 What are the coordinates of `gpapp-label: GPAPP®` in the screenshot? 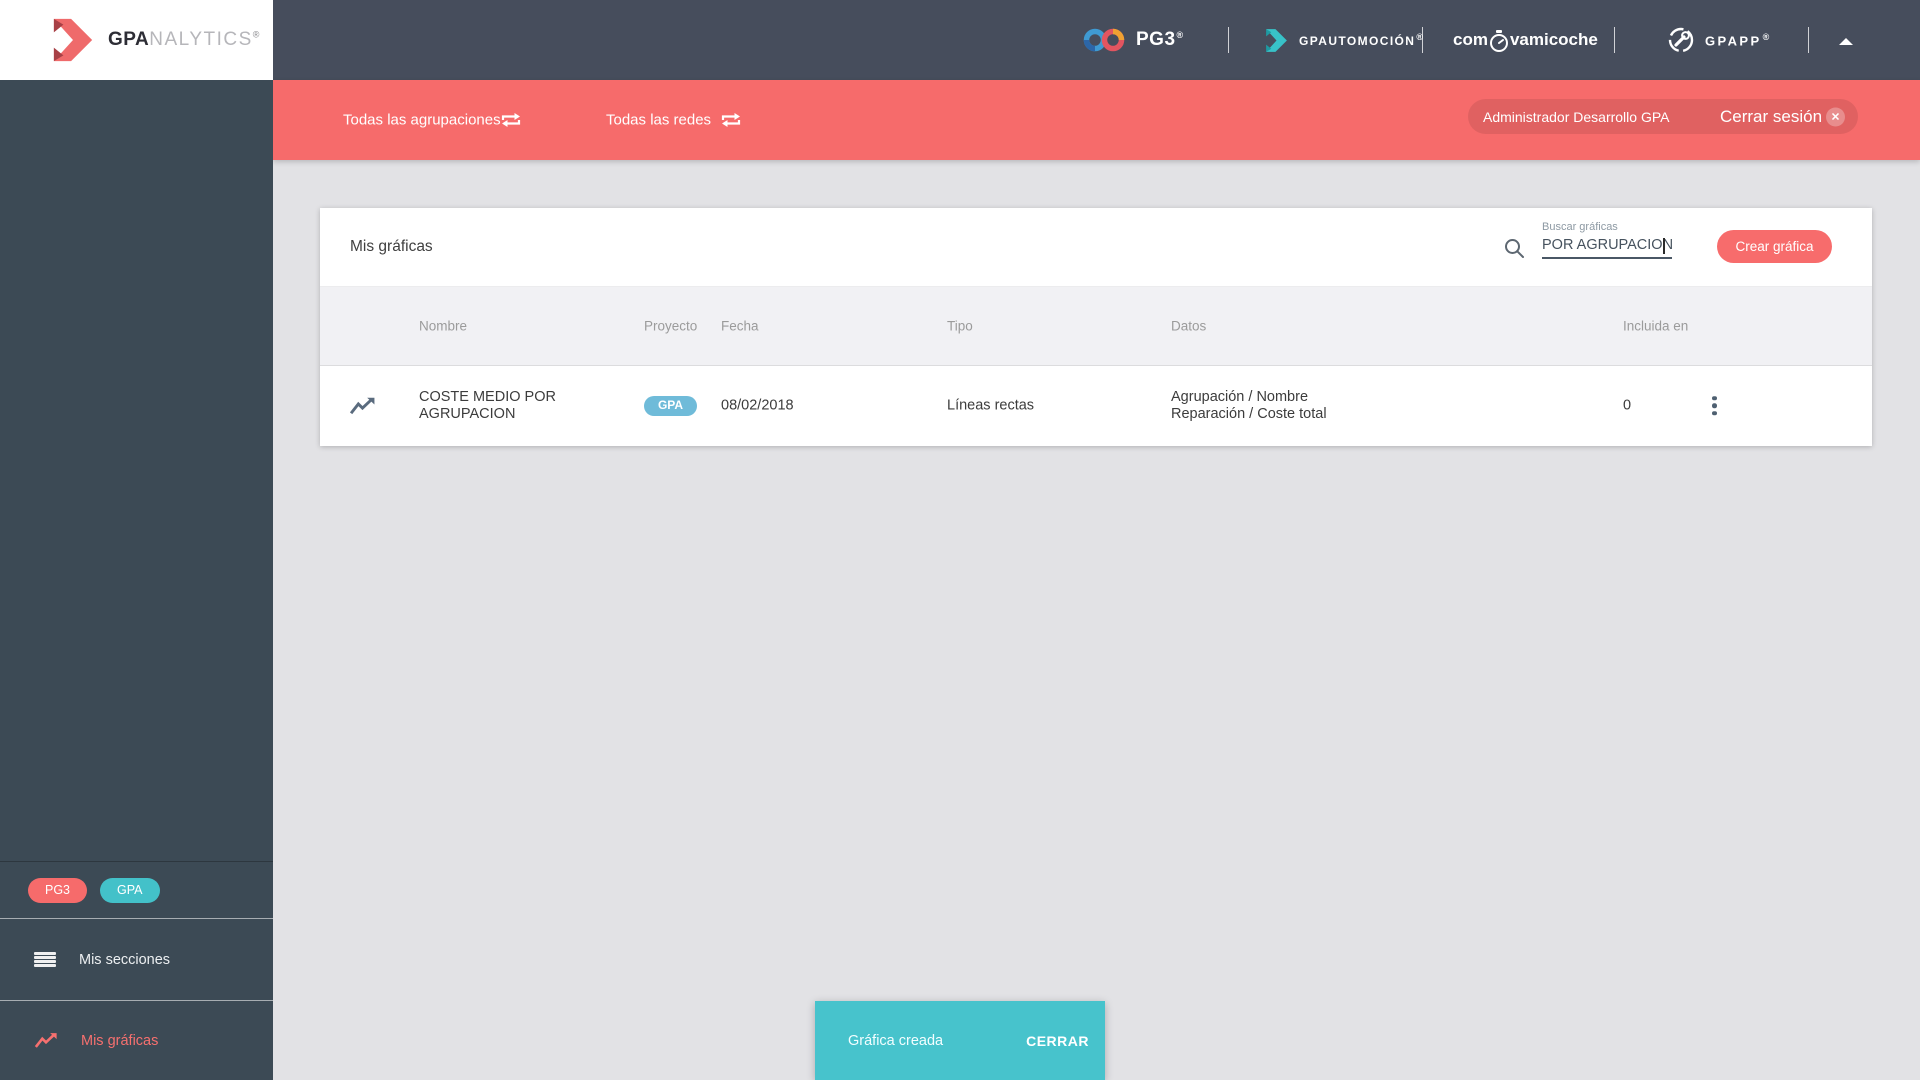 It's located at (1738, 40).